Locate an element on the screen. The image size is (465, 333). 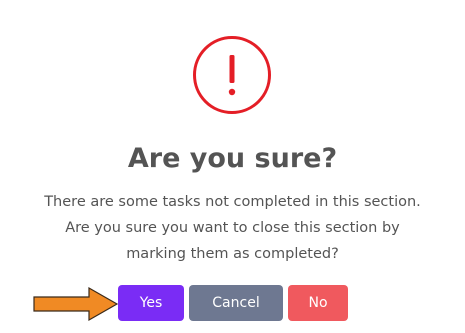
orange-arrow-icon is located at coordinates (76, 304).